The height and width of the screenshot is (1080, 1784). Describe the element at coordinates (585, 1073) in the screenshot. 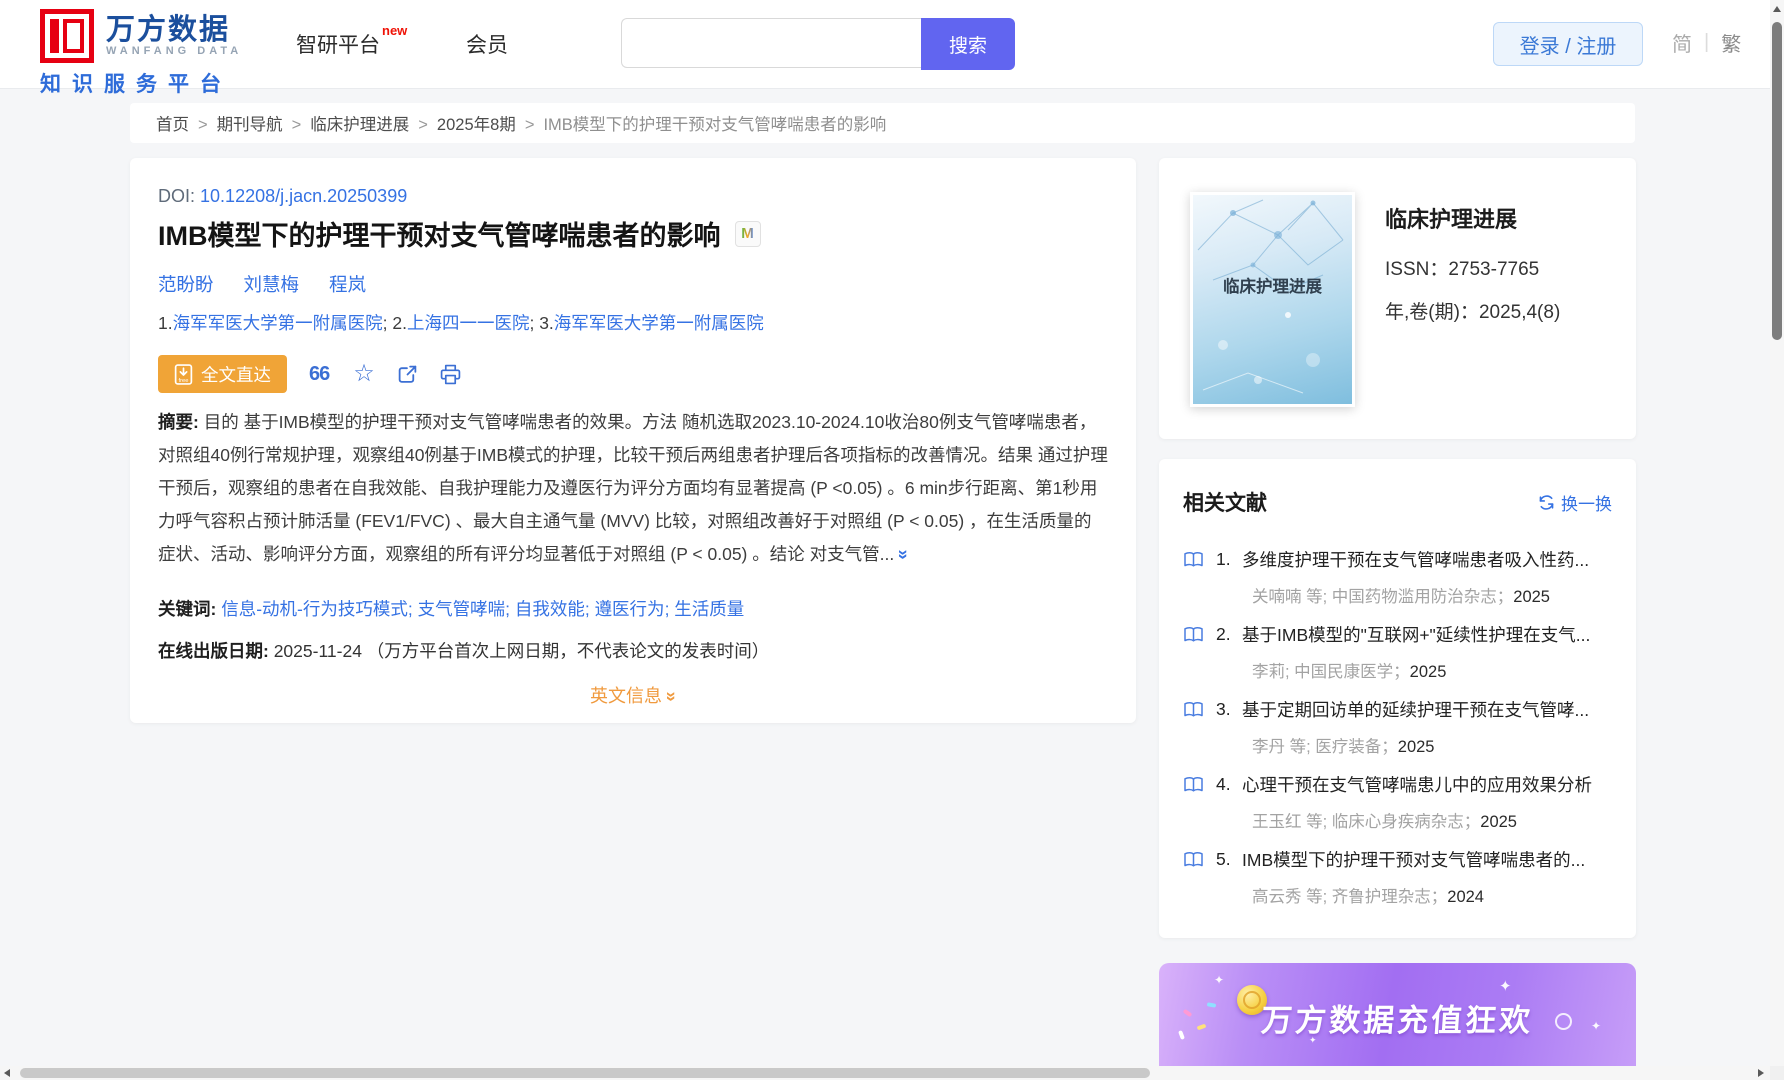

I see `horizontal-scroll-thumb` at that location.